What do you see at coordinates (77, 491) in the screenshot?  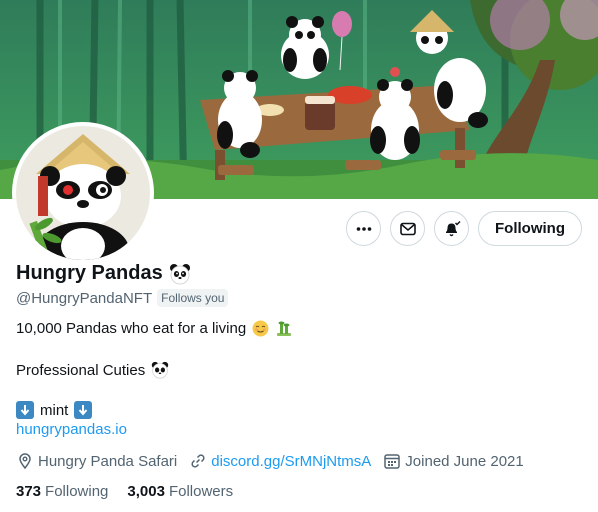 I see `following-label: Following` at bounding box center [77, 491].